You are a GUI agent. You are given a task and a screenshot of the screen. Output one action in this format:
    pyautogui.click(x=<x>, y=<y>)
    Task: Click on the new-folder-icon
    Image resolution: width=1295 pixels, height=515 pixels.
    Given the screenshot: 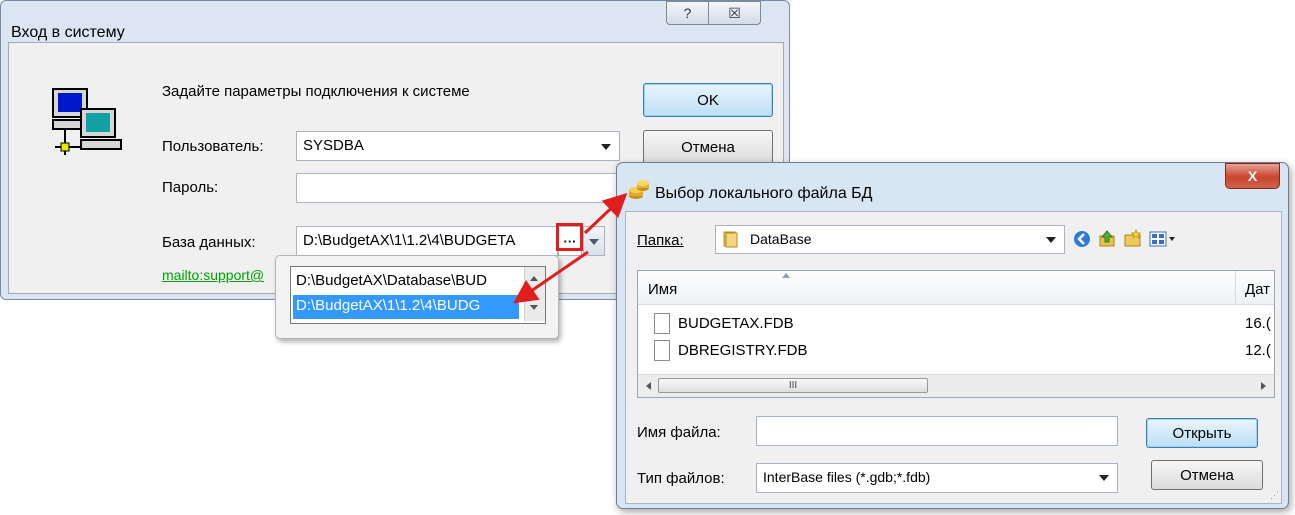 What is the action you would take?
    pyautogui.click(x=1133, y=238)
    